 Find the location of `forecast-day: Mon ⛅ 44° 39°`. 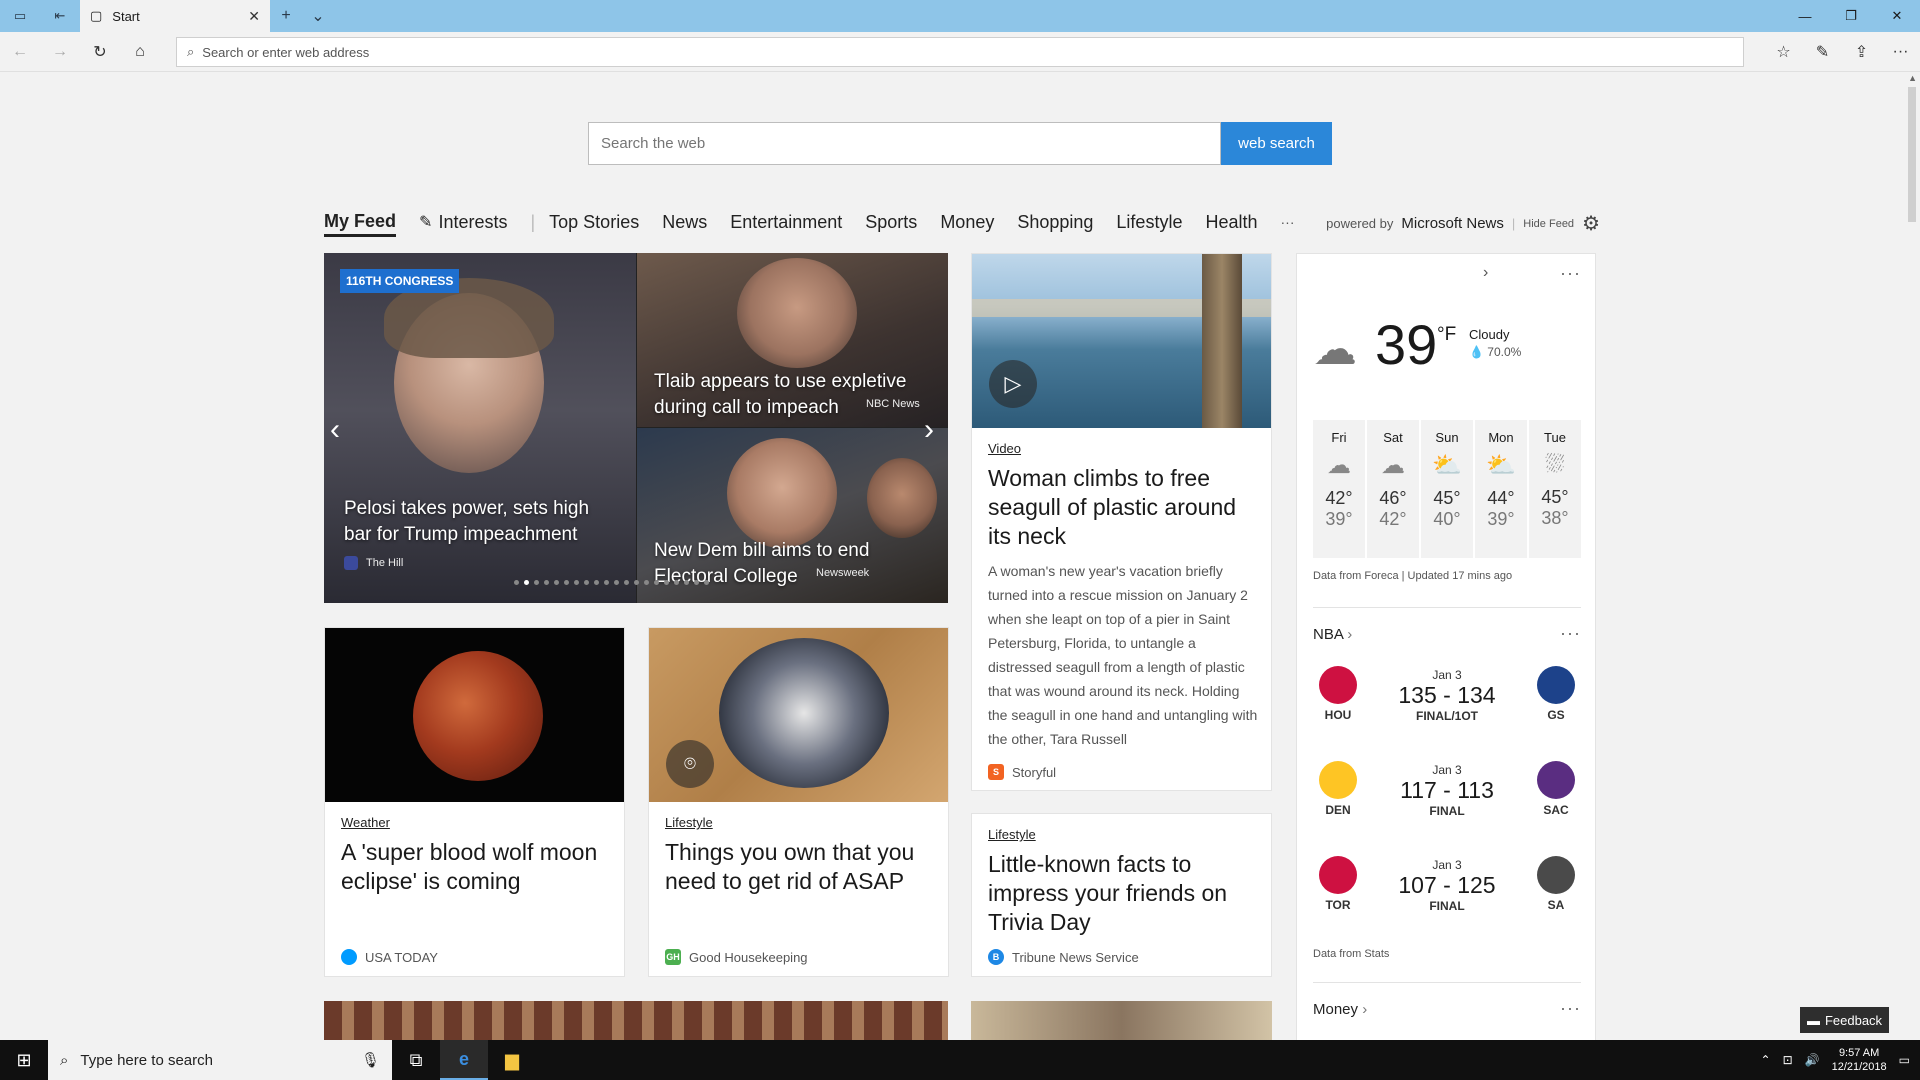

forecast-day: Mon ⛅ 44° 39° is located at coordinates (1501, 489).